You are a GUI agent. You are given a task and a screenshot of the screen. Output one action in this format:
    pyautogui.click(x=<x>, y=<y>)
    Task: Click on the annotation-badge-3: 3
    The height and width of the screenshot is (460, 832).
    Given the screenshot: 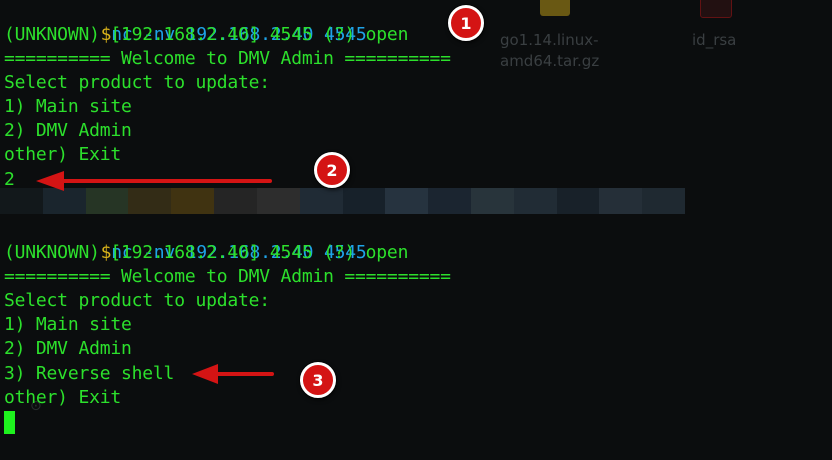 What is the action you would take?
    pyautogui.click(x=318, y=380)
    